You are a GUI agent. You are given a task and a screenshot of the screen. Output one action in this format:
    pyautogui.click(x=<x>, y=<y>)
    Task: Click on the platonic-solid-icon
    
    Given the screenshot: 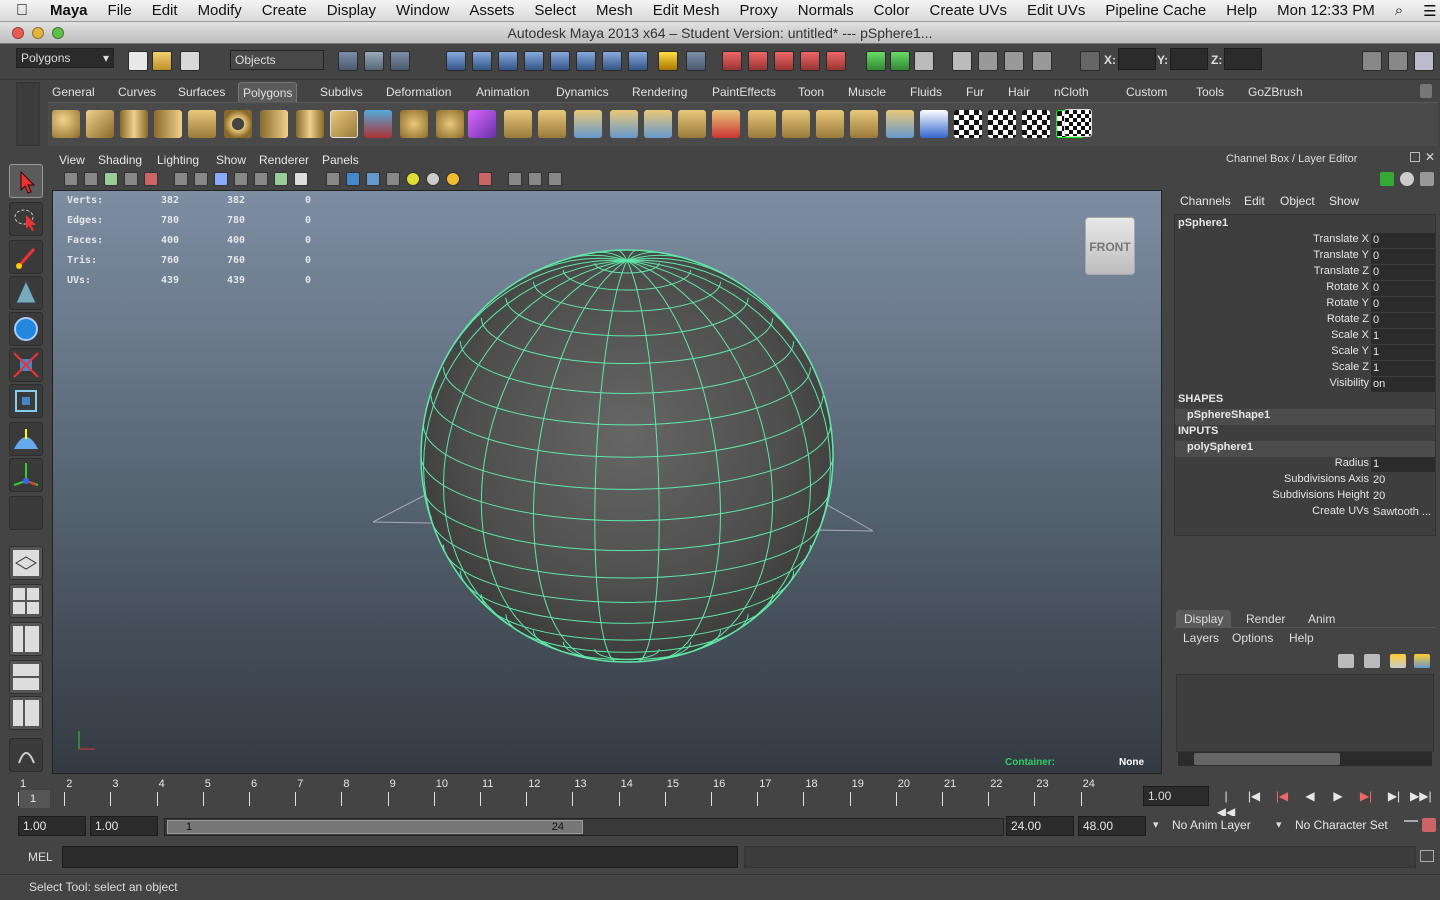 What is the action you would take?
    pyautogui.click(x=344, y=124)
    